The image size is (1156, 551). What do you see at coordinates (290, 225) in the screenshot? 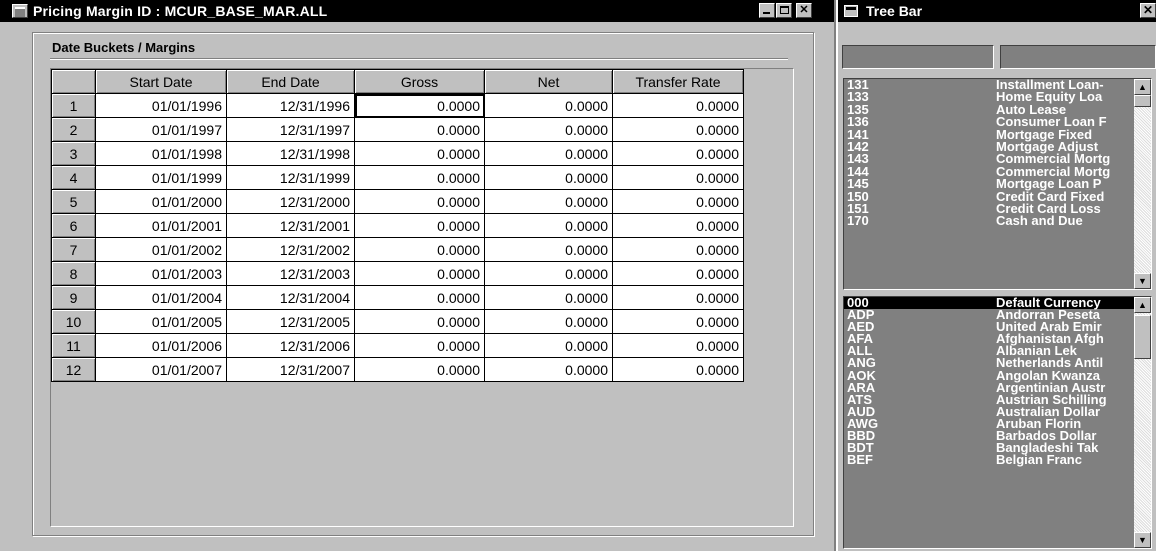
I see `end-date-cell: 12/31/2001` at bounding box center [290, 225].